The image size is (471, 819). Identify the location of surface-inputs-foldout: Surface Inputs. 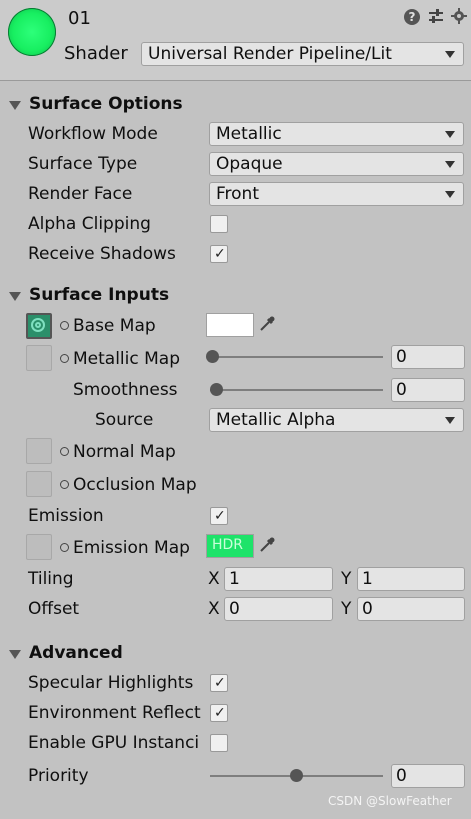
(99, 295).